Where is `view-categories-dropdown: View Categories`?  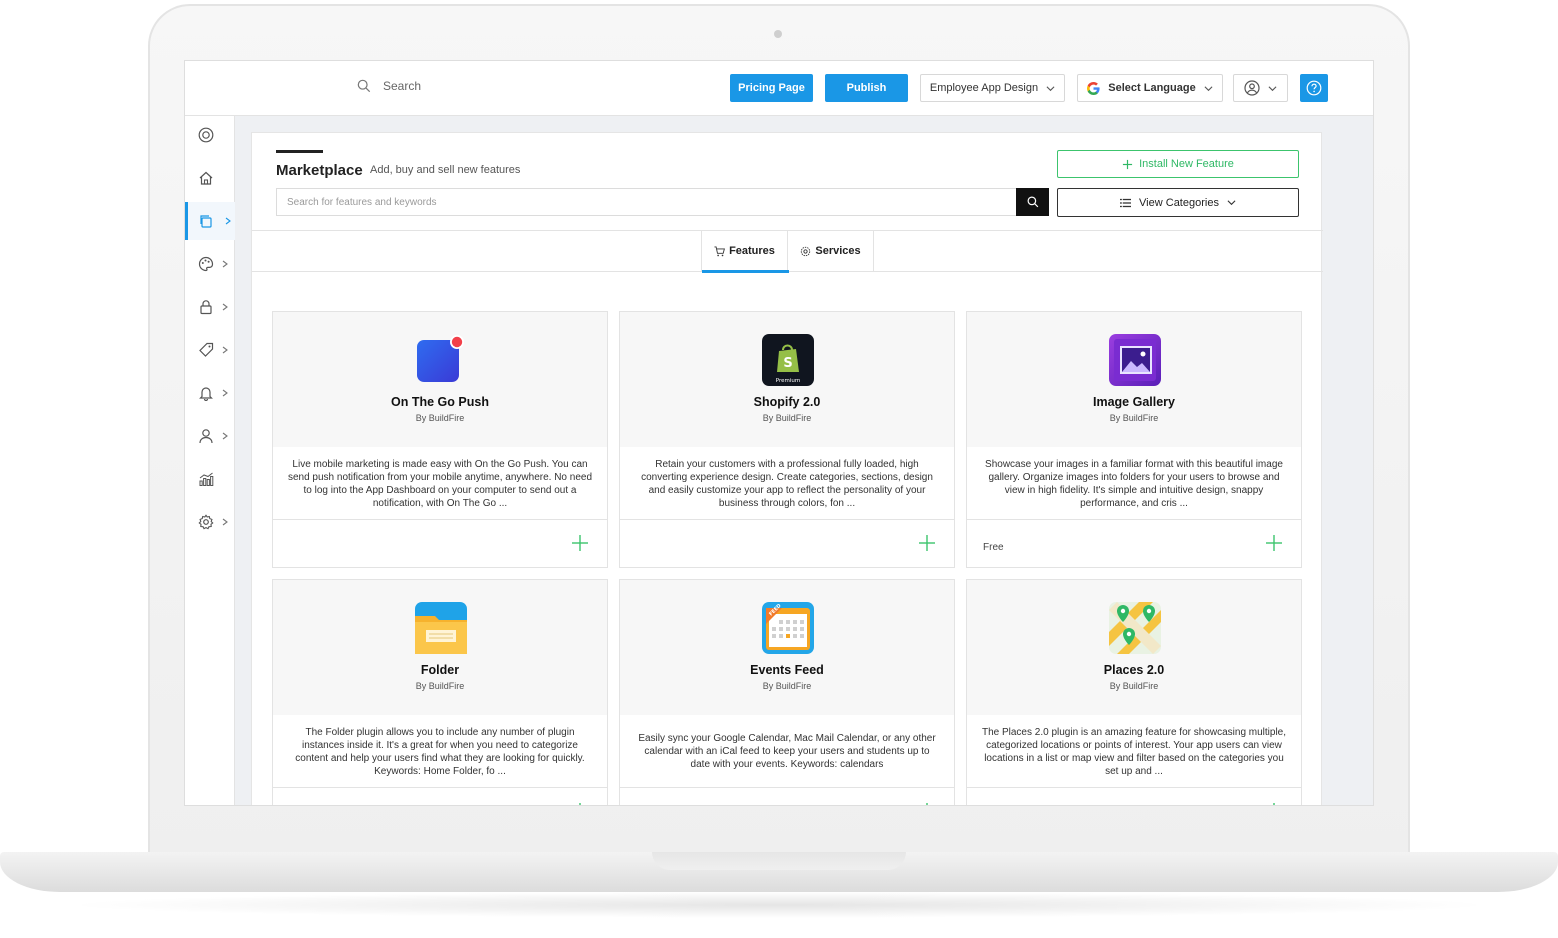
view-categories-dropdown: View Categories is located at coordinates (1178, 202).